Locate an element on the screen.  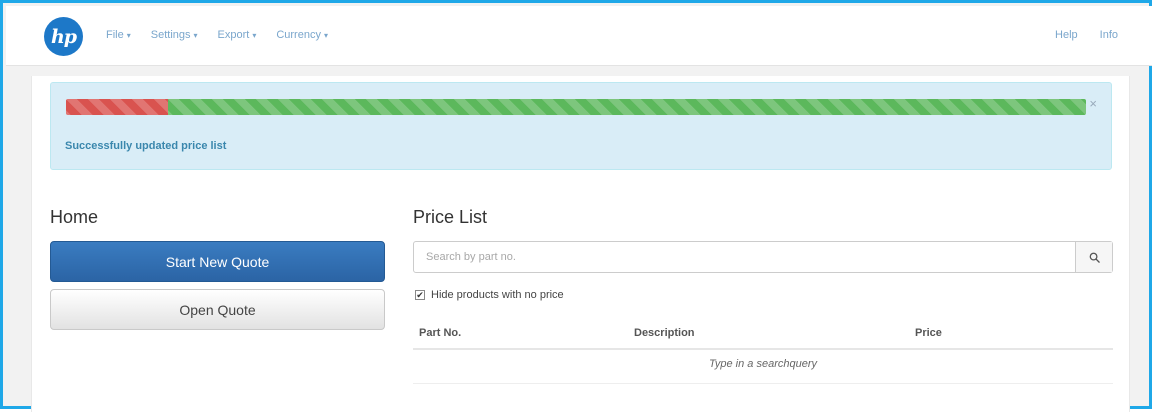
menu-export: Export ▾ is located at coordinates (237, 35).